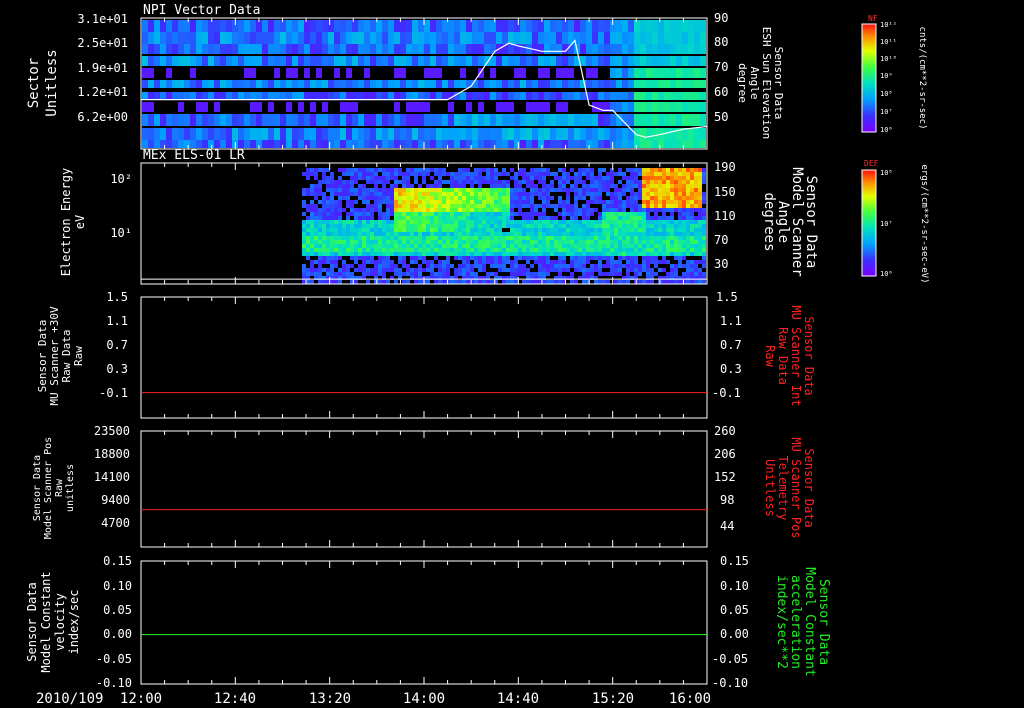 The height and width of the screenshot is (708, 1024). Describe the element at coordinates (70, 488) in the screenshot. I see `mu-pos-ylabel-4: unitless` at that location.